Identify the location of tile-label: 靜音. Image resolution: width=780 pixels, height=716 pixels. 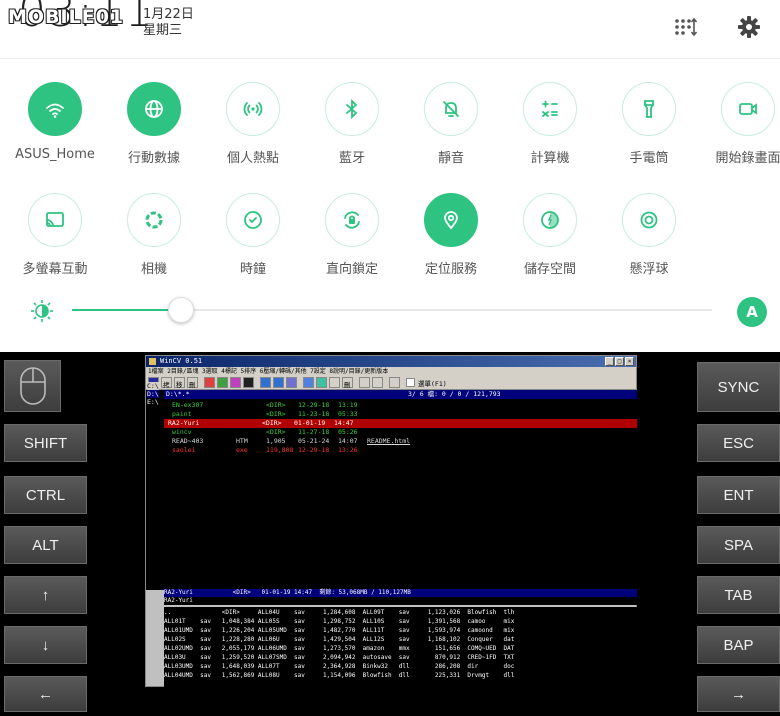
(450, 158).